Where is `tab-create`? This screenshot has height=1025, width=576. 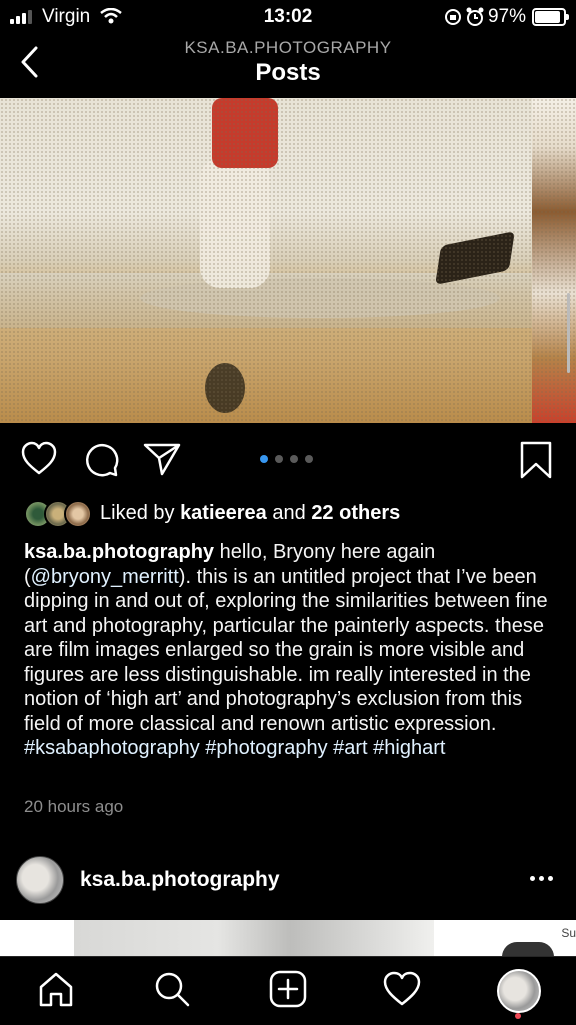
tab-create is located at coordinates (288, 989).